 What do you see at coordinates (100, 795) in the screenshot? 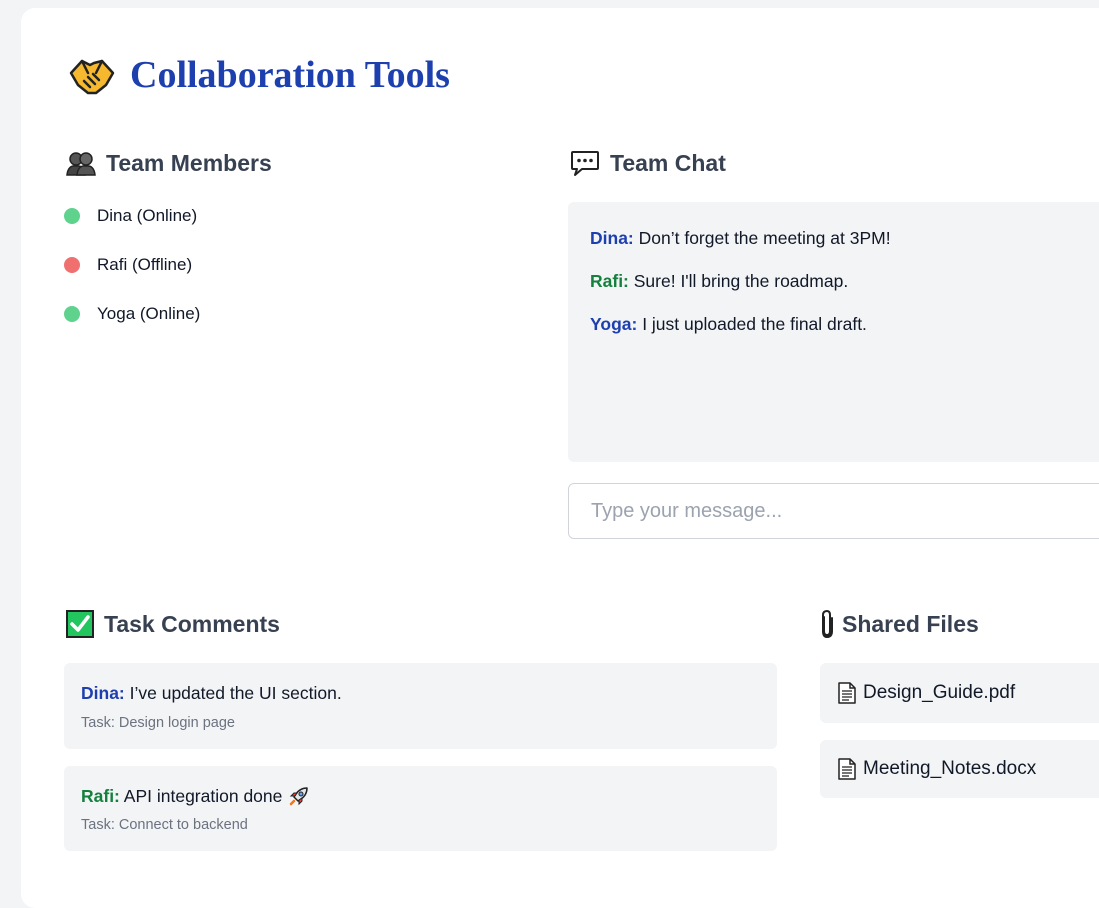
I see `comment-author: Rafi:` at bounding box center [100, 795].